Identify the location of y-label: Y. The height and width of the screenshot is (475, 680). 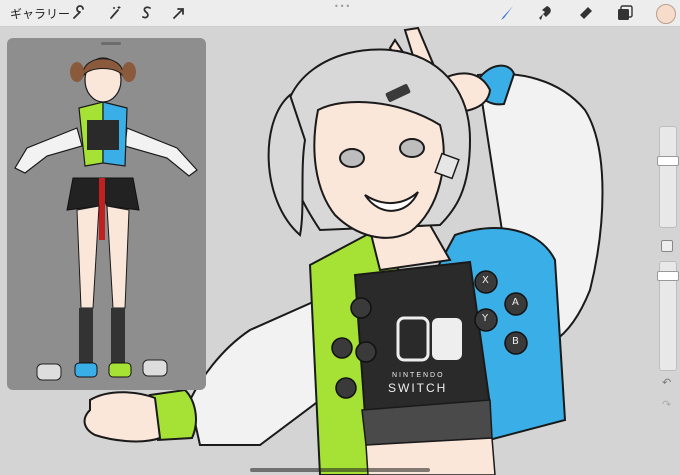
(485, 318).